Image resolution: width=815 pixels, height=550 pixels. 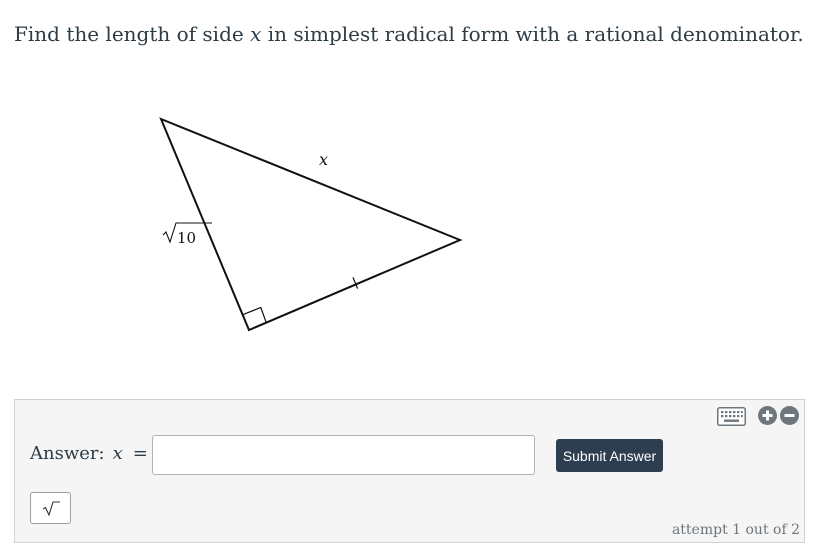 I want to click on square-root-icon, so click(x=51, y=509).